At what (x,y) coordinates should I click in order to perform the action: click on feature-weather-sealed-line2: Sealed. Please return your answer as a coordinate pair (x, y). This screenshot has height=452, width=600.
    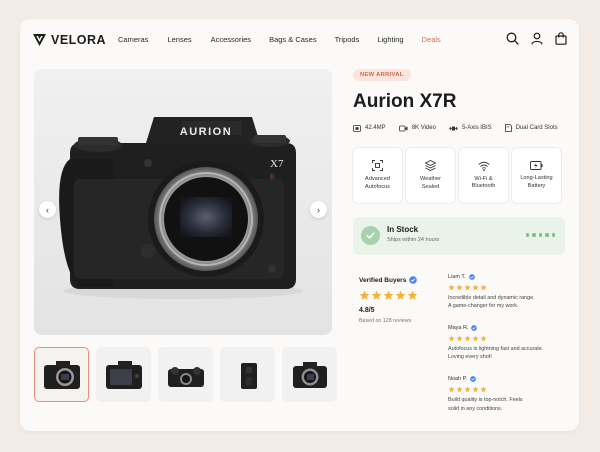
    Looking at the image, I should click on (430, 186).